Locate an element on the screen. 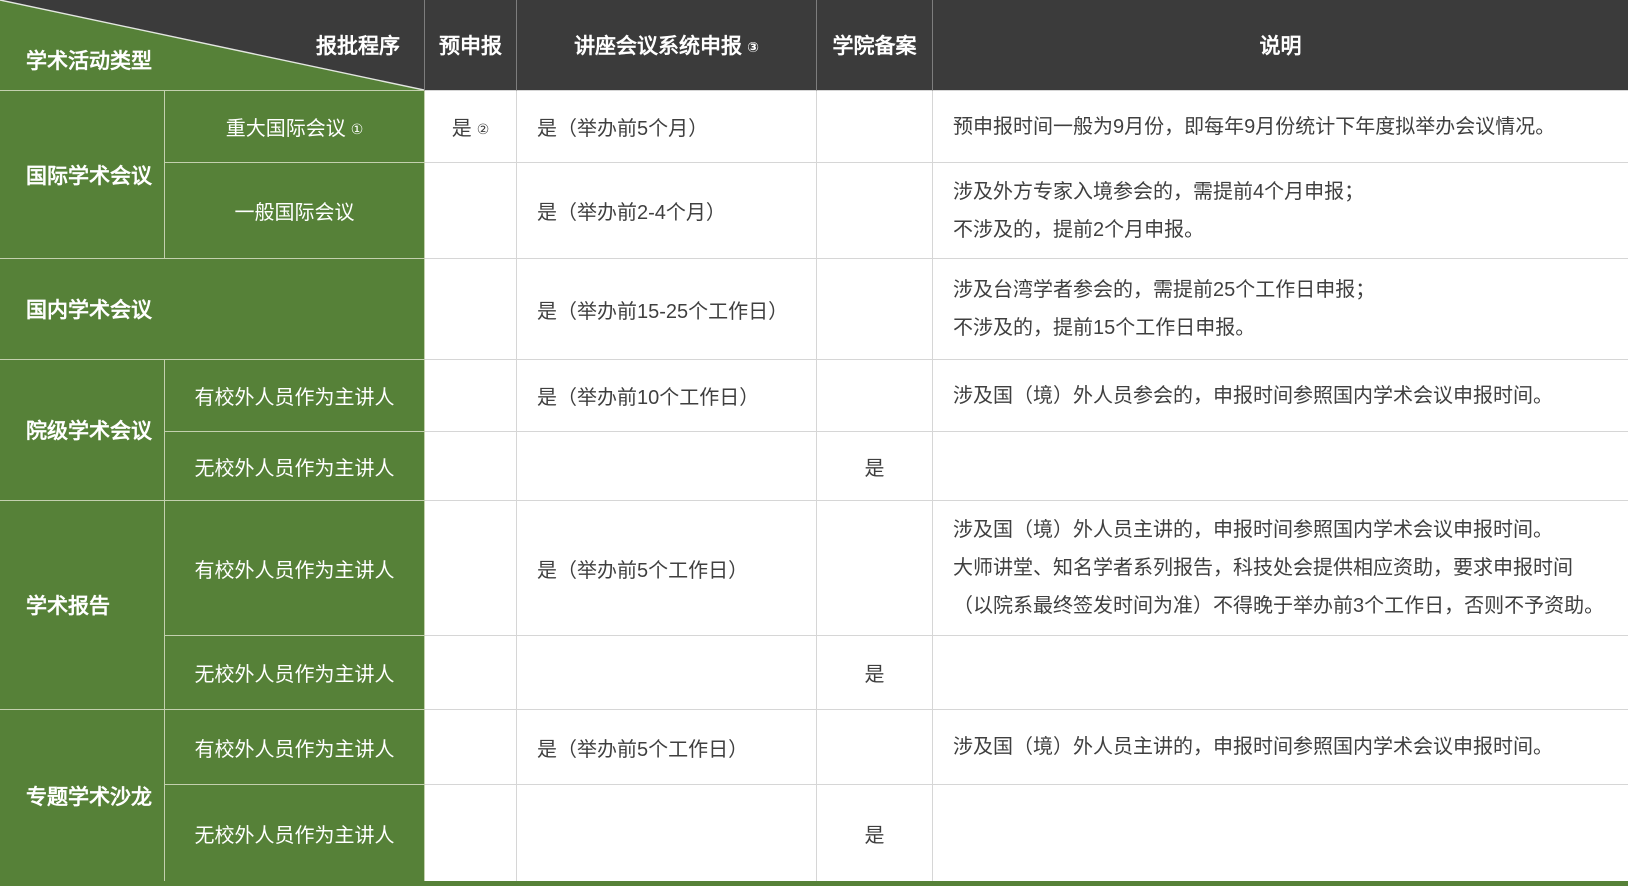 Image resolution: width=1628 pixels, height=886 pixels. col-header-pre-declare: 预申报 is located at coordinates (471, 45).